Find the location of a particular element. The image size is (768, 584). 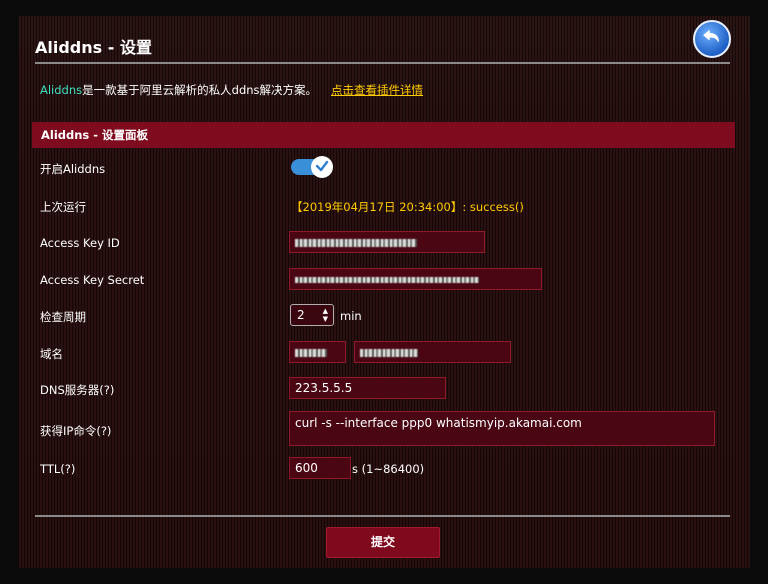

ipcmd-label: 获得IP命令(?) is located at coordinates (76, 431).